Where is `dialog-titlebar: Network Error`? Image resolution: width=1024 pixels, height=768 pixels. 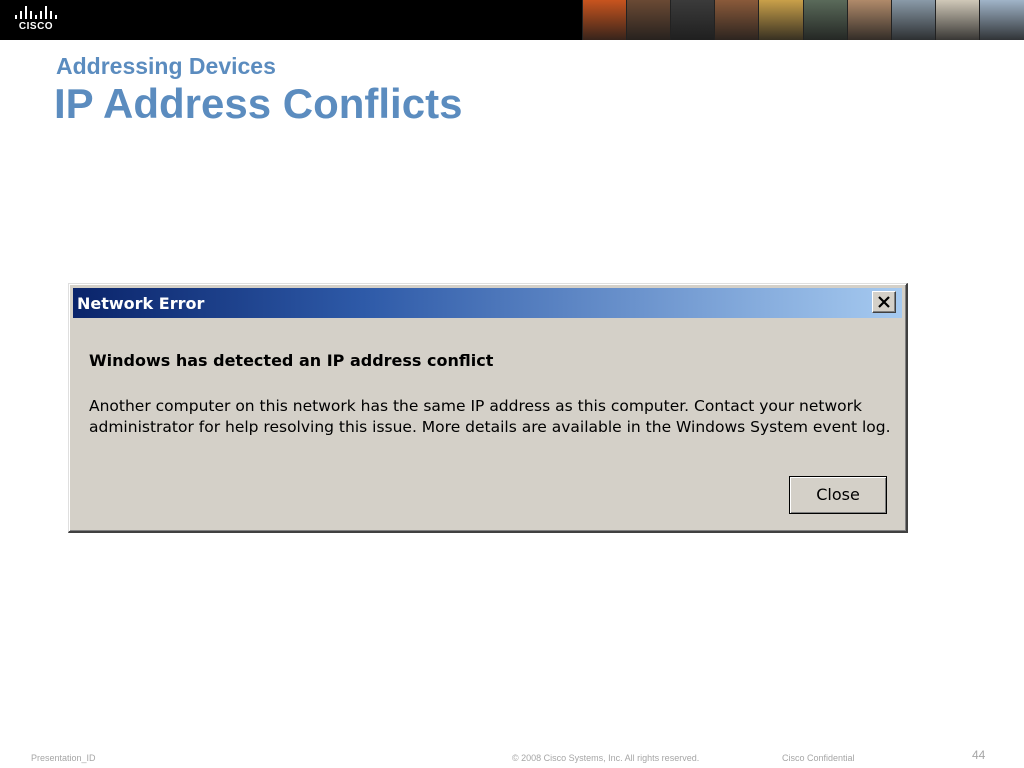
dialog-titlebar: Network Error is located at coordinates (487, 303).